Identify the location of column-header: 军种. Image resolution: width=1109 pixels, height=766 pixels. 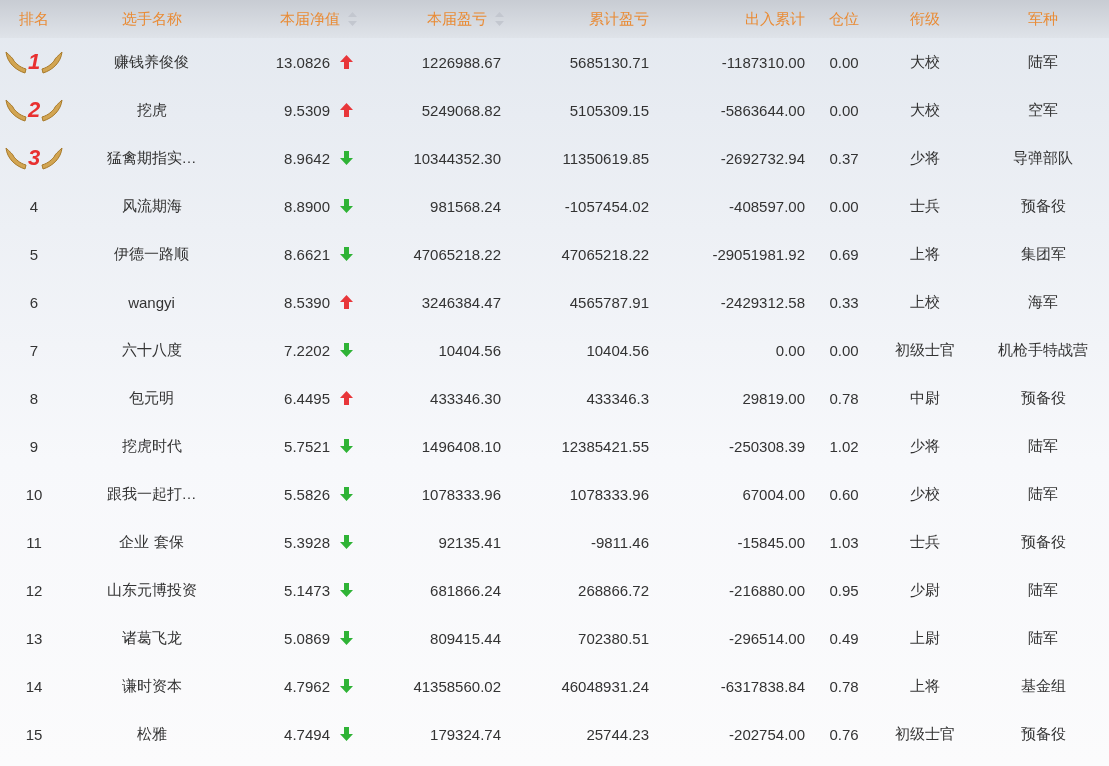
(1043, 19).